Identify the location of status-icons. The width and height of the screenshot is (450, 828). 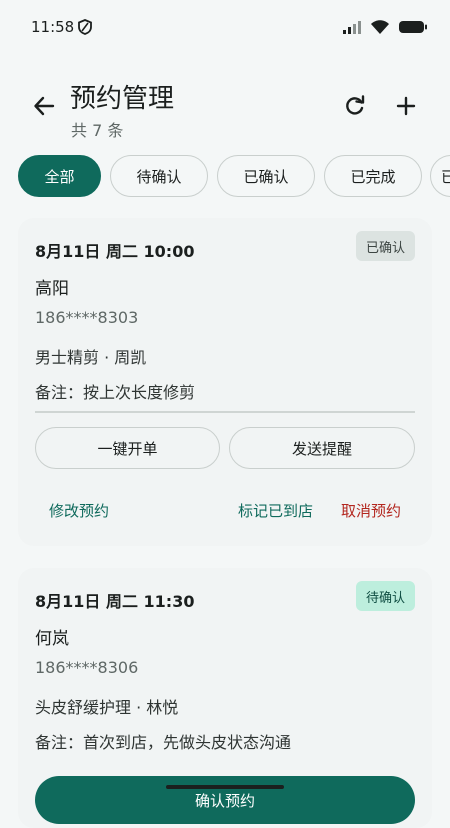
(385, 29).